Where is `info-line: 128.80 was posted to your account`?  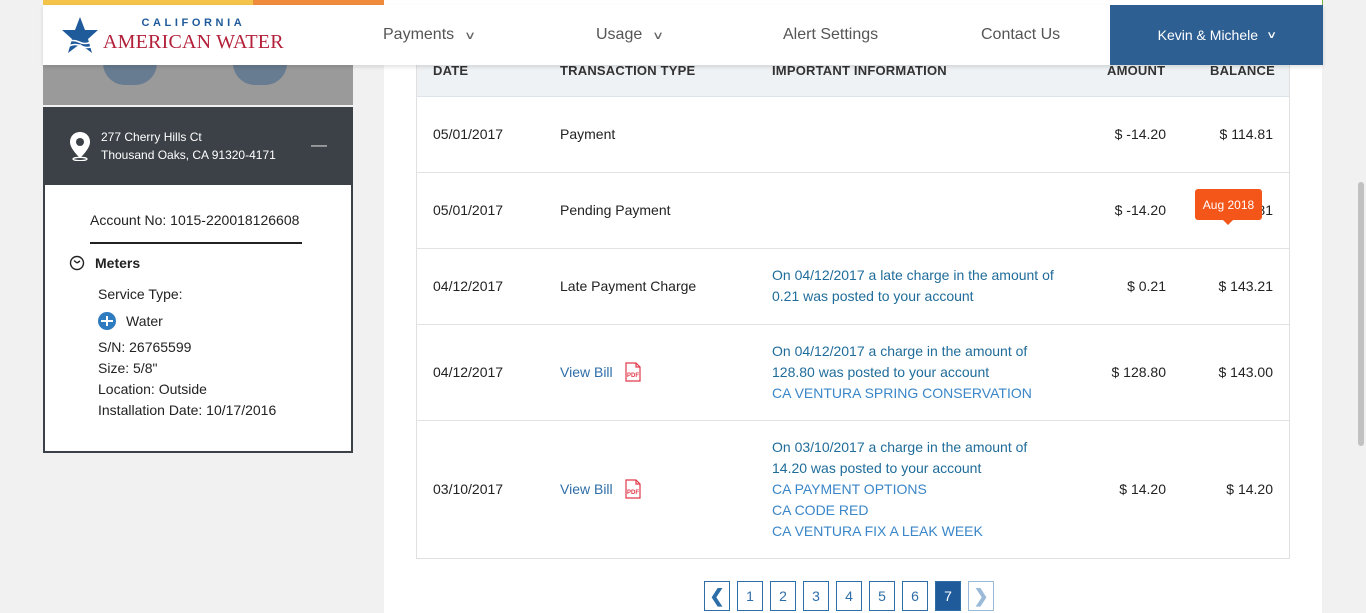
info-line: 128.80 was posted to your account is located at coordinates (881, 372).